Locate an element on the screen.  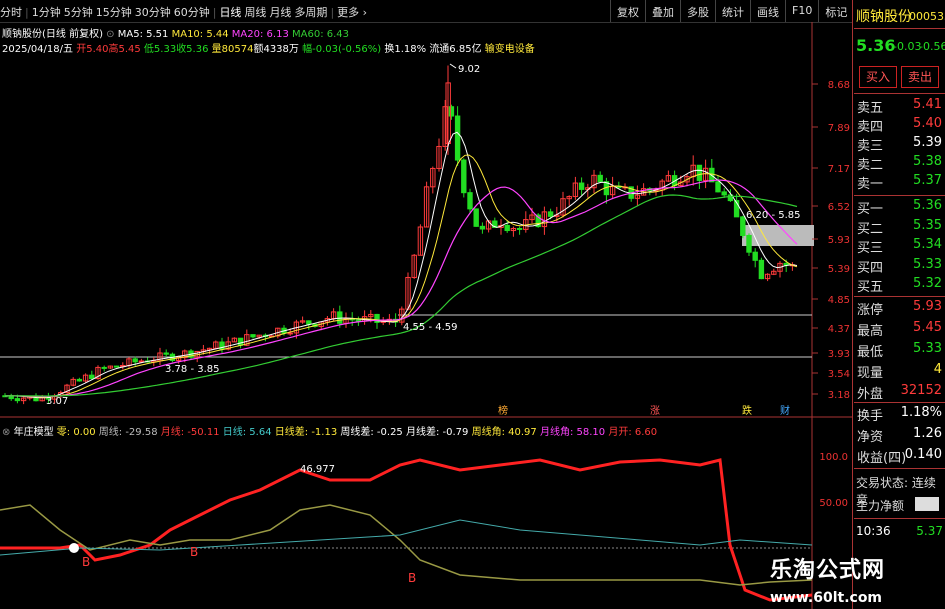
chart-title: 顺钠股份(日线 前复权) is located at coordinates (52, 34).